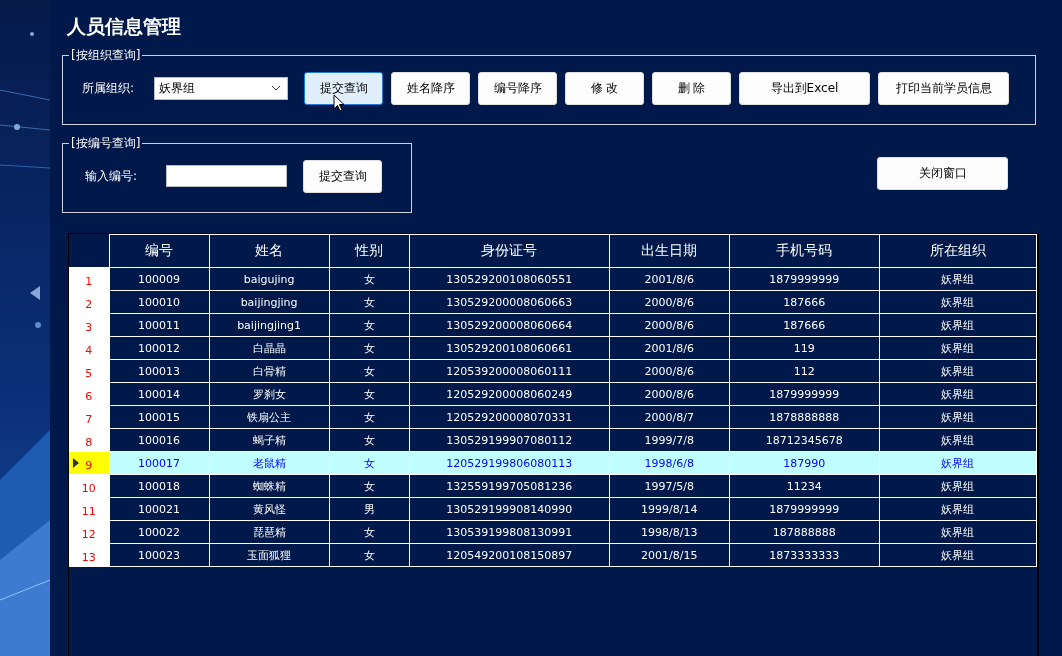  What do you see at coordinates (804, 417) in the screenshot?
I see `table-cell: 1878888888` at bounding box center [804, 417].